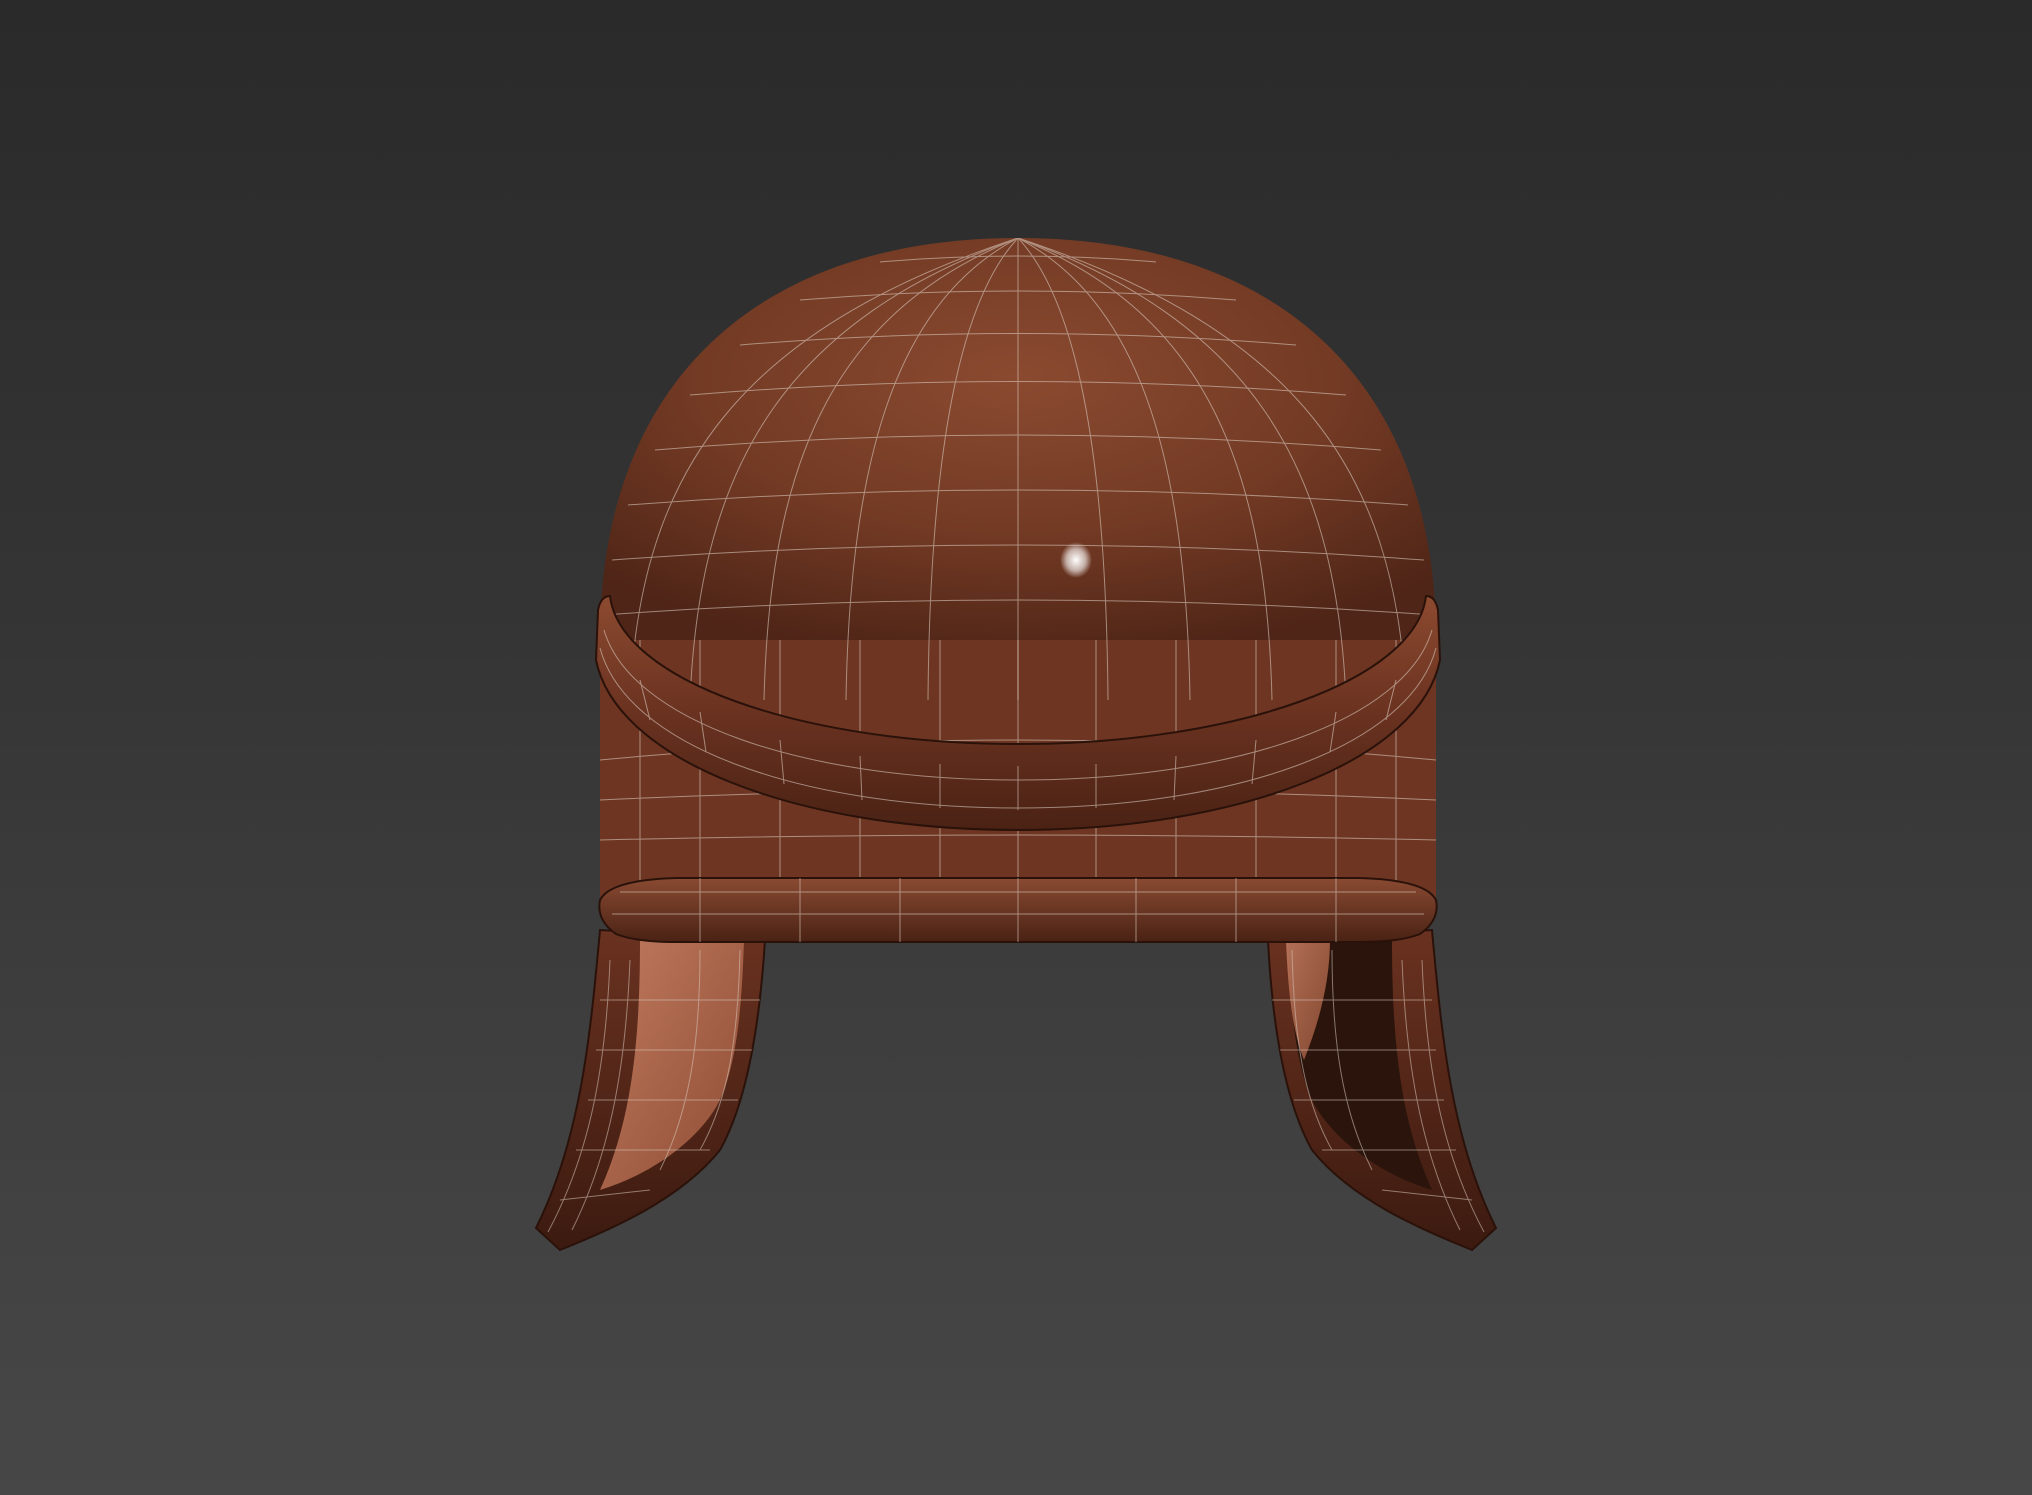  What do you see at coordinates (1018, 910) in the screenshot?
I see `helmet-rim` at bounding box center [1018, 910].